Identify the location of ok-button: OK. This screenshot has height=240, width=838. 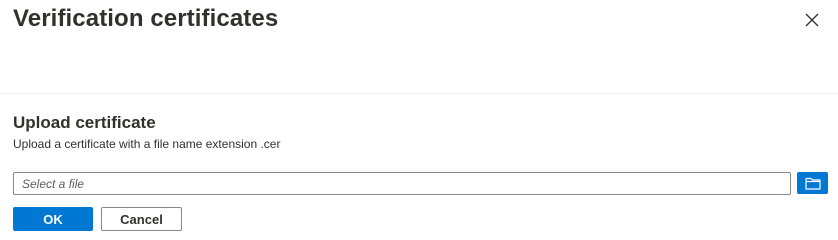
(53, 219).